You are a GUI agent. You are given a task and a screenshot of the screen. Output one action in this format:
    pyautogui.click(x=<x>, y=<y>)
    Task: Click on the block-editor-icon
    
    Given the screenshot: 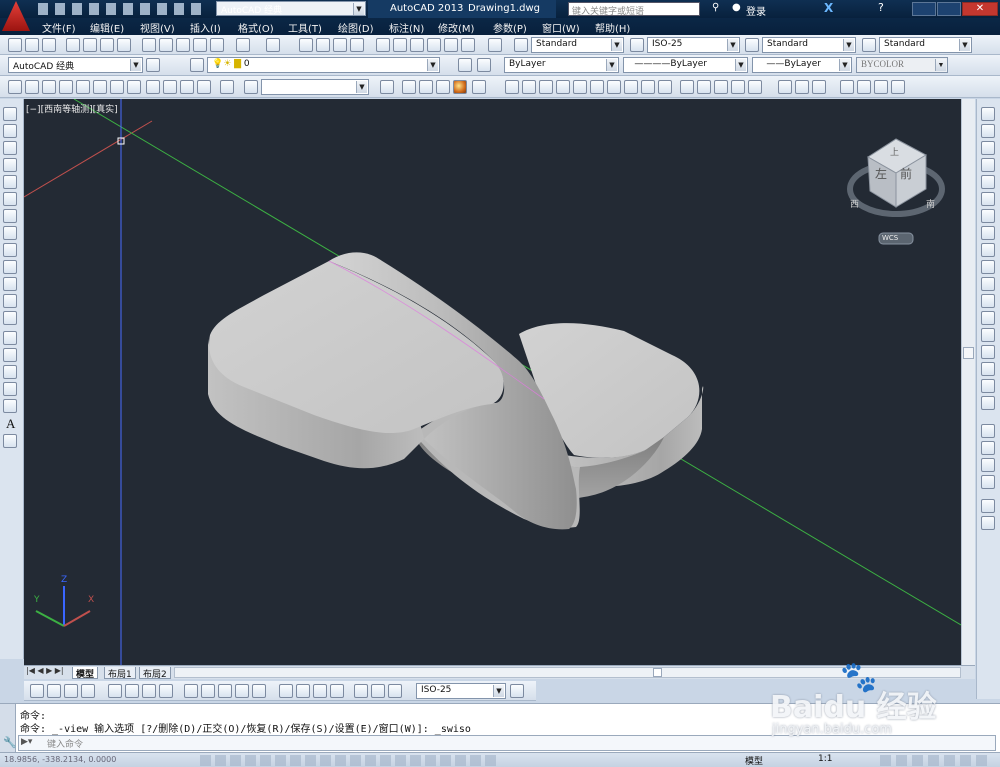 What is the action you would take?
    pyautogui.click(x=217, y=45)
    